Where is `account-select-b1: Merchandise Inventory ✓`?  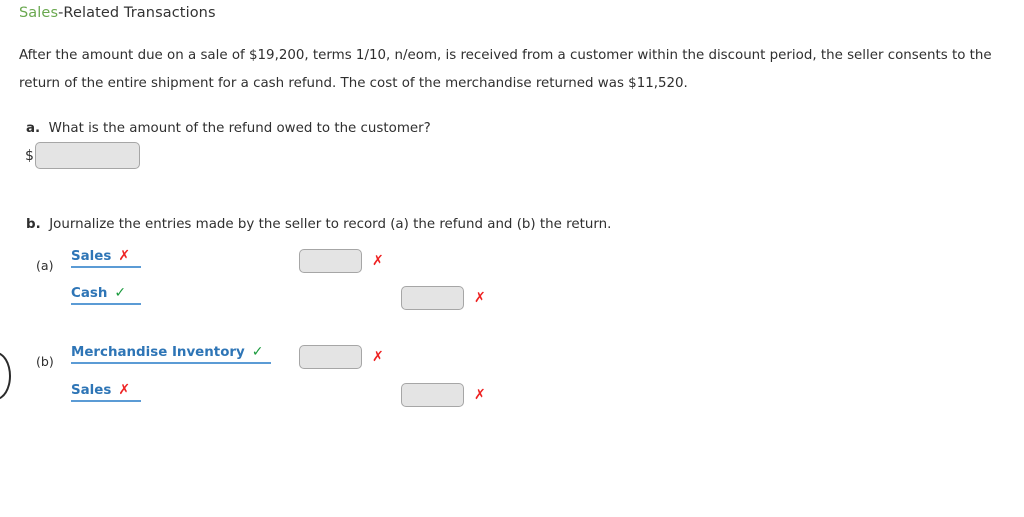 account-select-b1: Merchandise Inventory ✓ is located at coordinates (171, 354).